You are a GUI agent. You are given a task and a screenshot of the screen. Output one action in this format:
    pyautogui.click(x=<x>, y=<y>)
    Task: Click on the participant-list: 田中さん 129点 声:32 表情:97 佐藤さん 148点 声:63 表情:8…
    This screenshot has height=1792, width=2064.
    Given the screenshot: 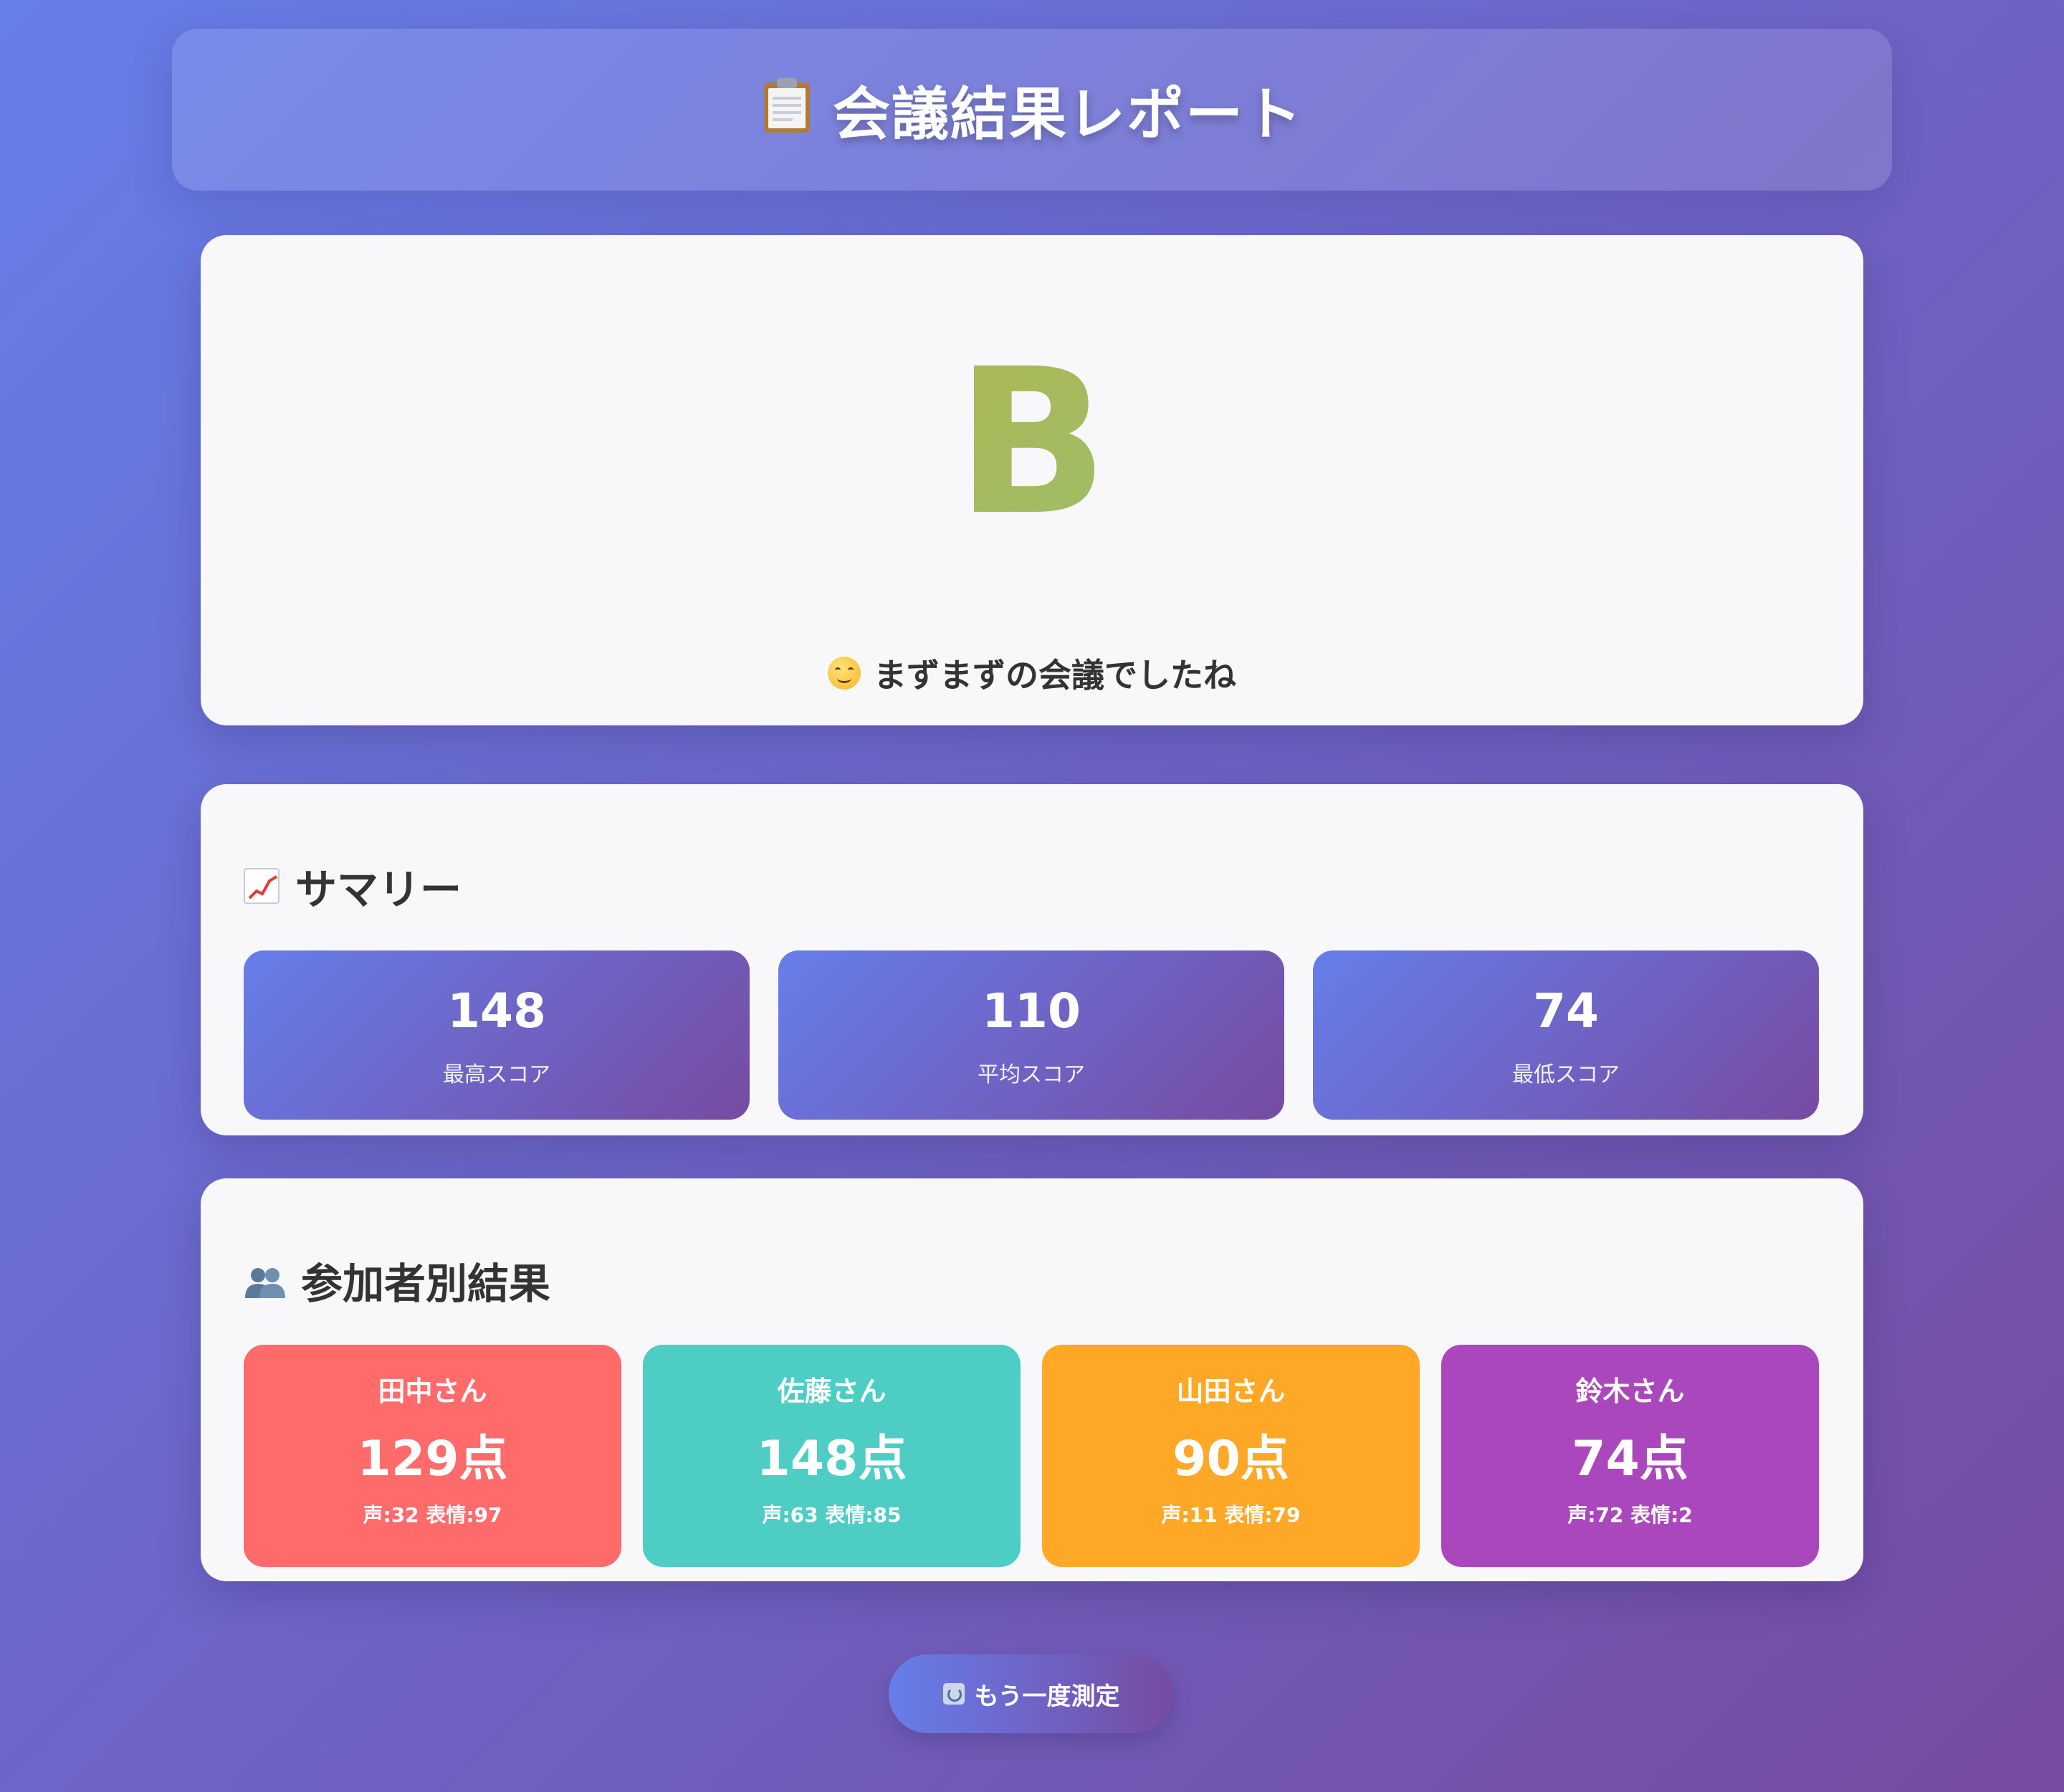 What is the action you would take?
    pyautogui.click(x=1031, y=1456)
    